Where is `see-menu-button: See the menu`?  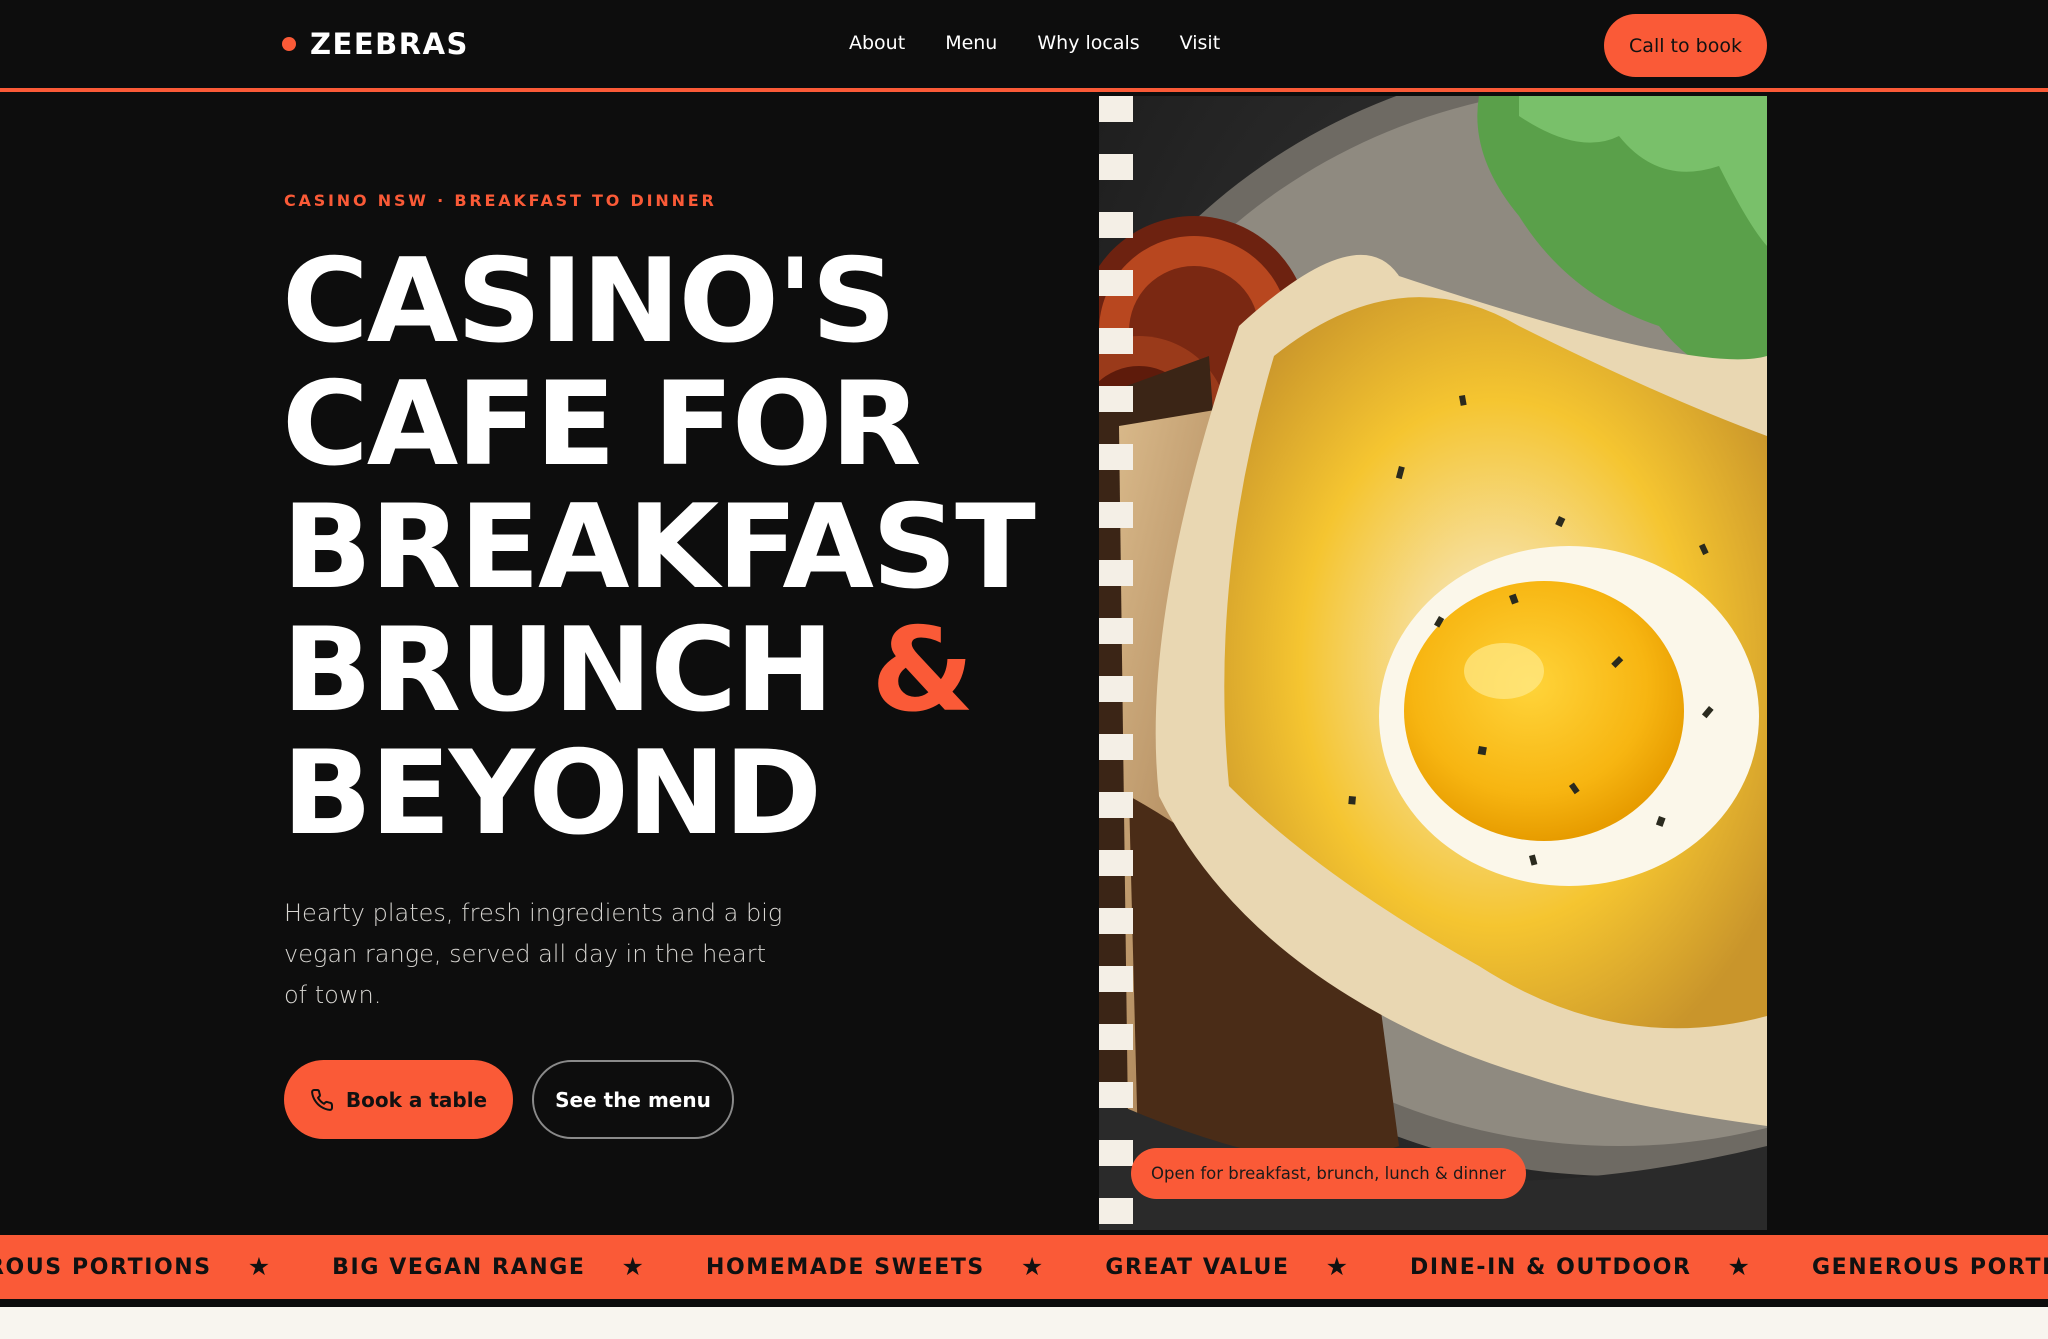
see-menu-button: See the menu is located at coordinates (633, 1099).